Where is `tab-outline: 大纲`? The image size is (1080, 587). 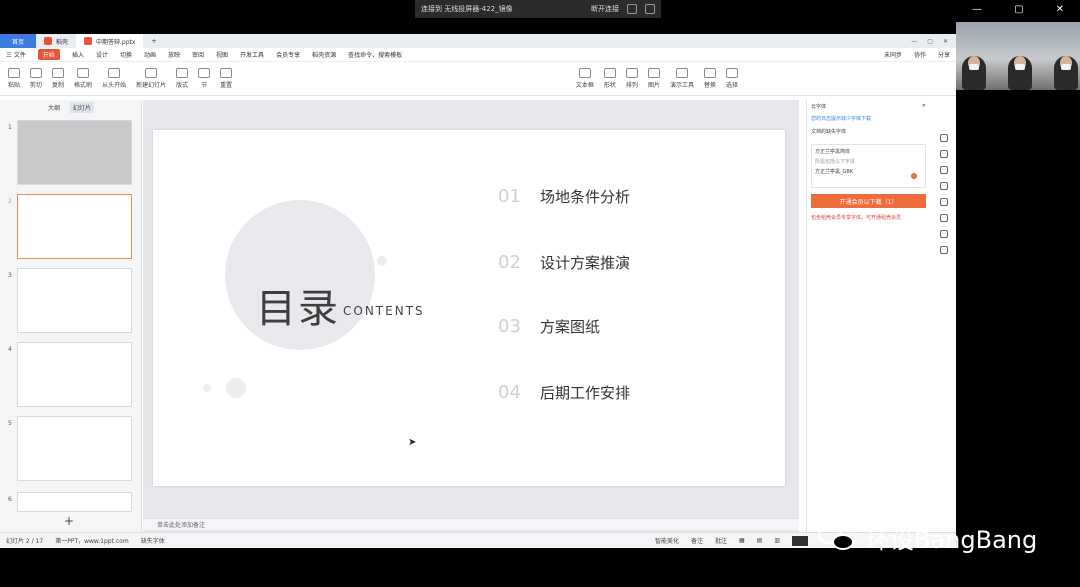
tab-outline: 大纲 is located at coordinates (54, 107).